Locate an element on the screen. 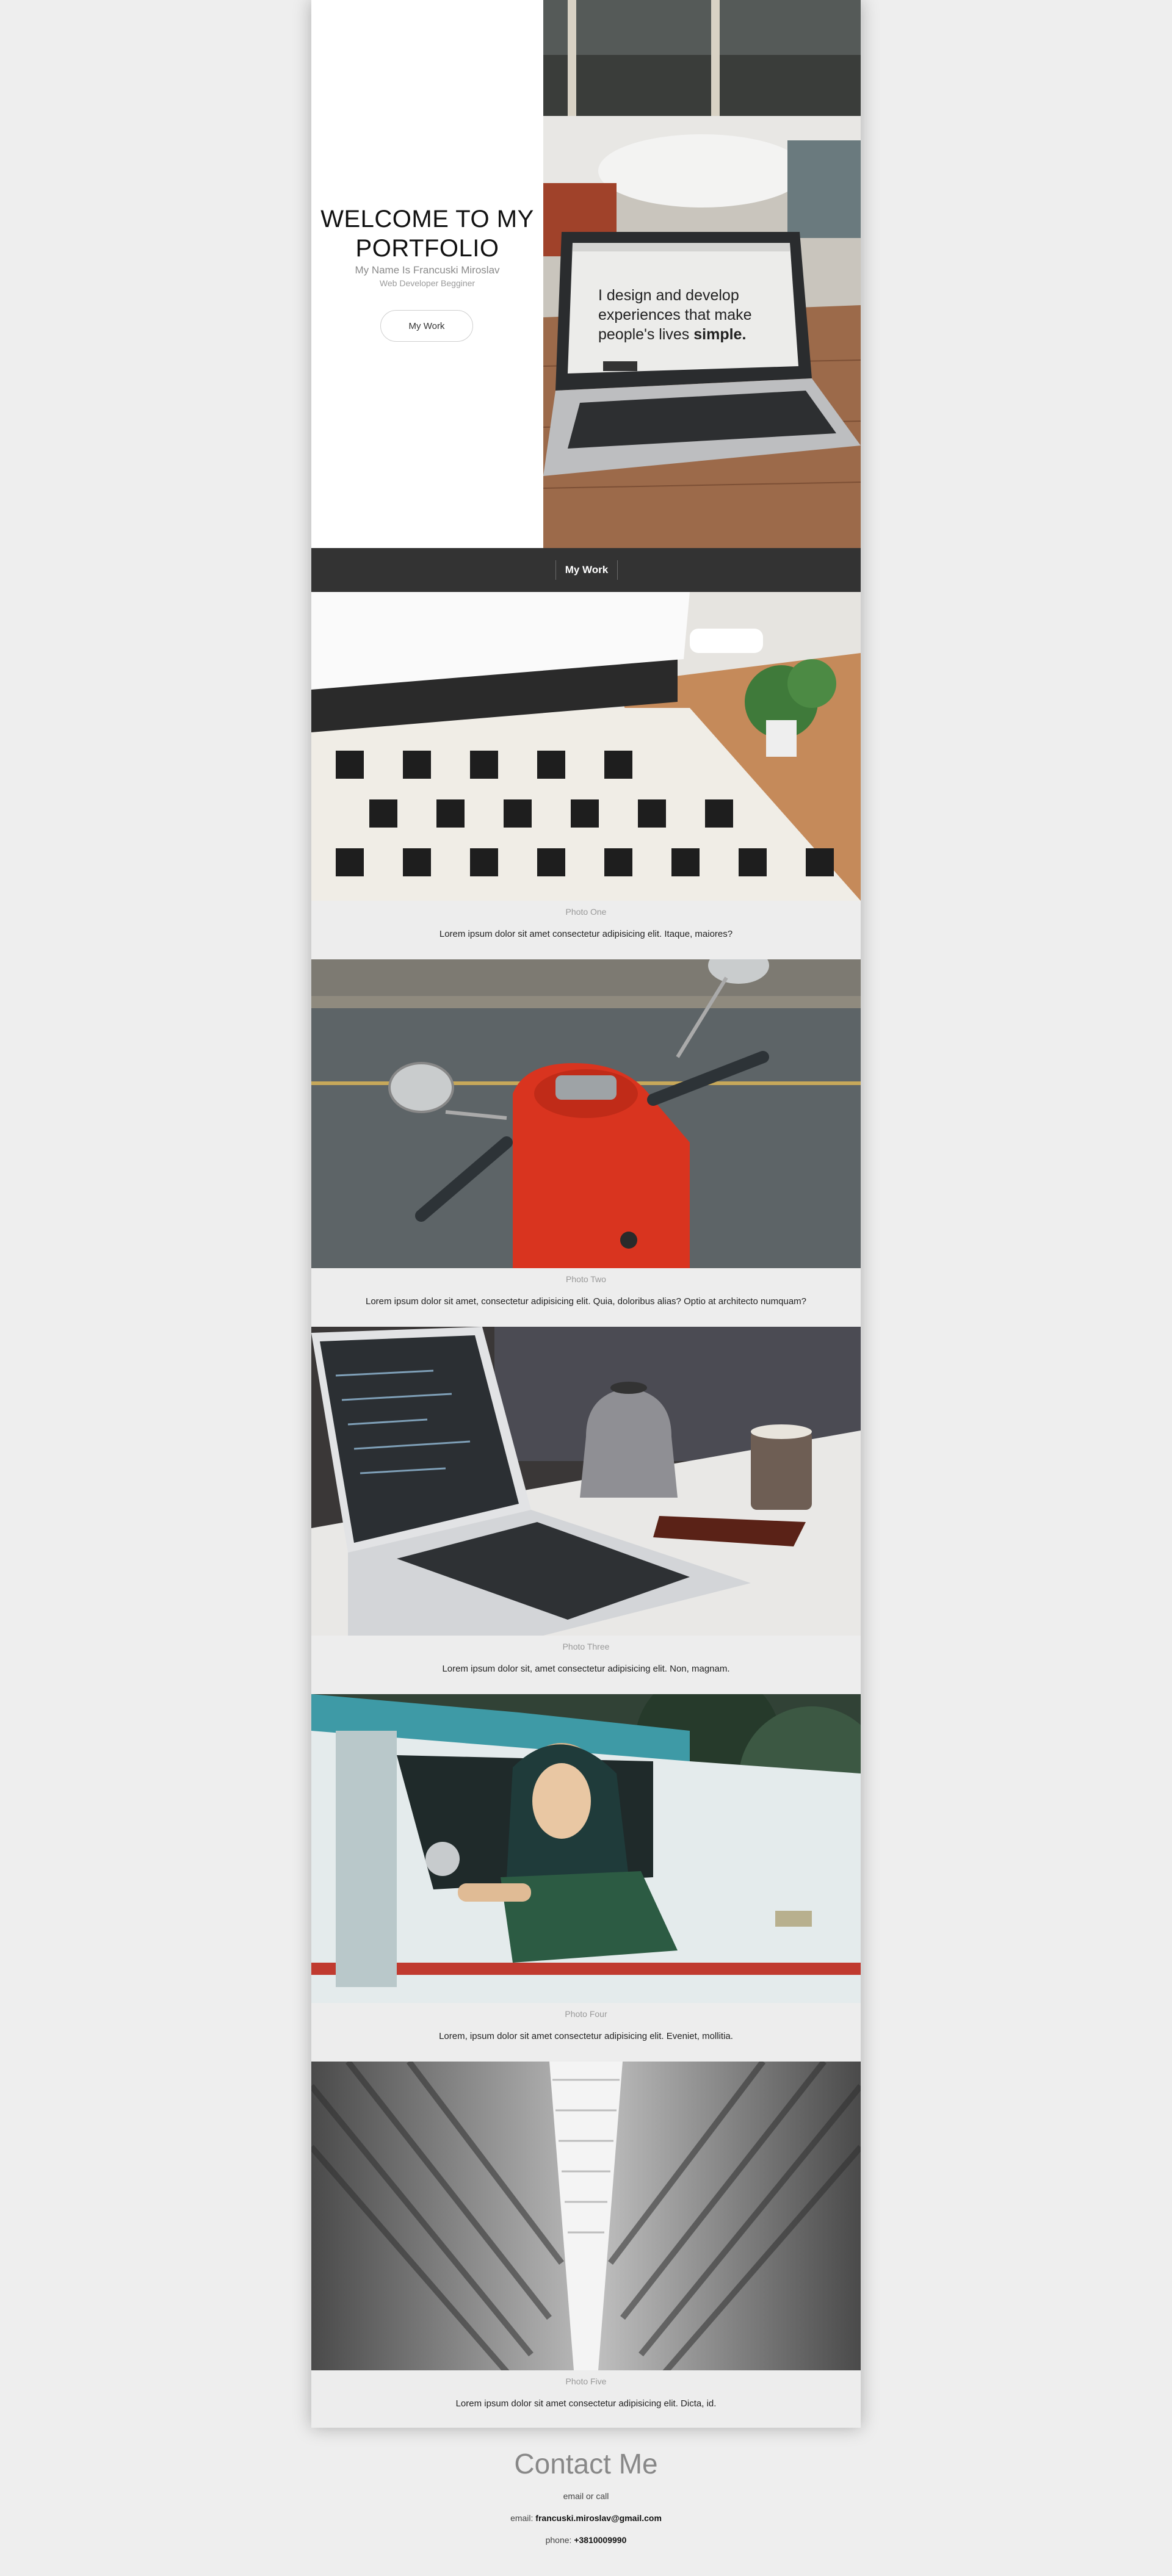  laptop-screen-line1: I design and develop is located at coordinates (669, 295).